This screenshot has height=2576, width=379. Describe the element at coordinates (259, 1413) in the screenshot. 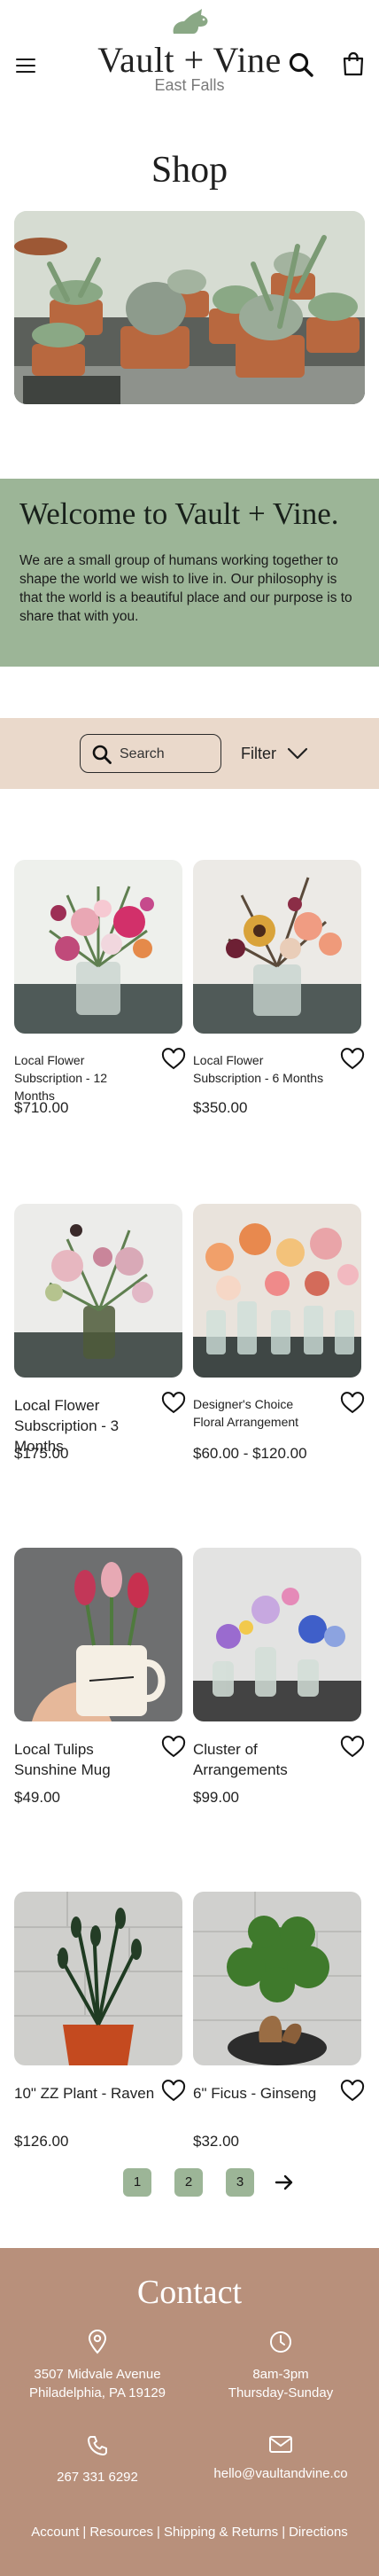

I see `product-name: Designer's Choice Floral Arrangement` at that location.